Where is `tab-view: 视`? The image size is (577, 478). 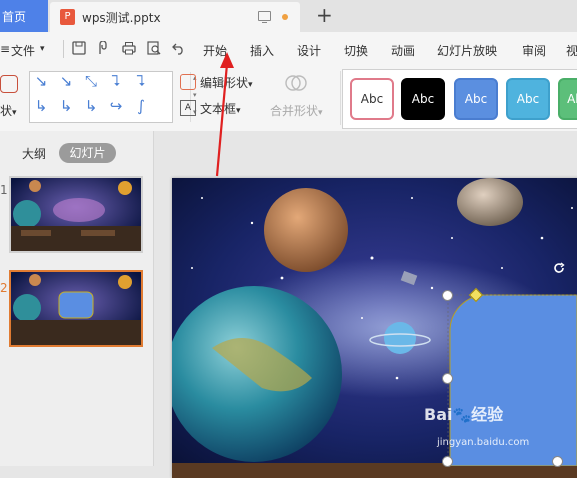
tab-view: 视 is located at coordinates (571, 50).